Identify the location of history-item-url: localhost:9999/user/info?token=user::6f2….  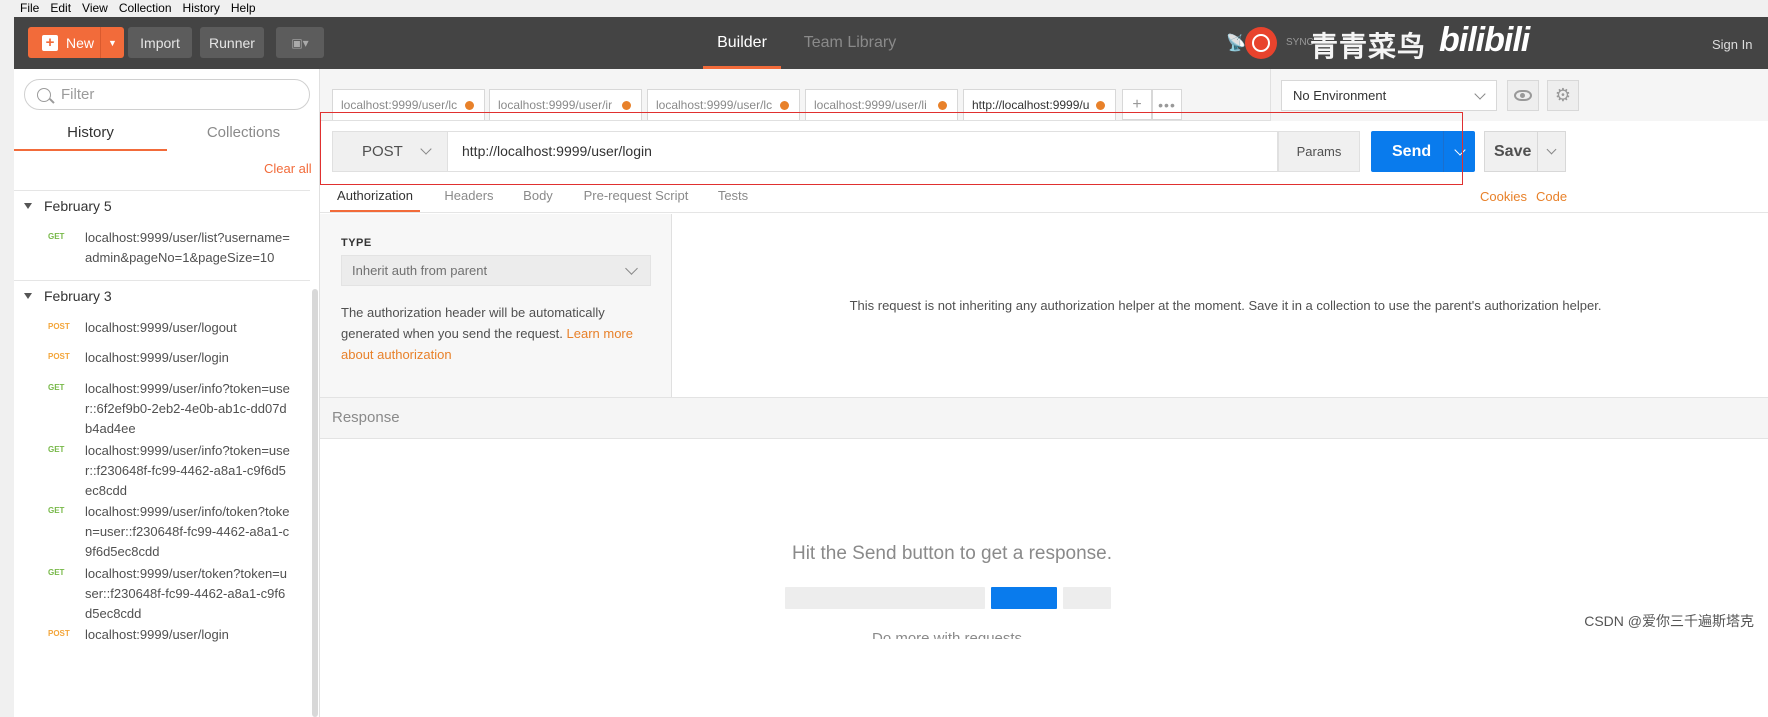
(187, 408).